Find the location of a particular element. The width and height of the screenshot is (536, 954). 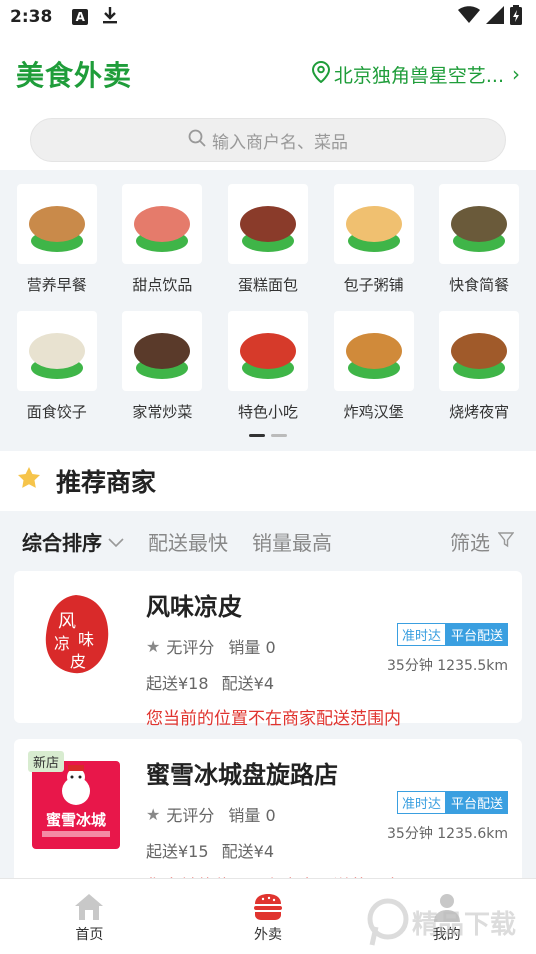

category-item: 快食简餐 is located at coordinates (479, 239).